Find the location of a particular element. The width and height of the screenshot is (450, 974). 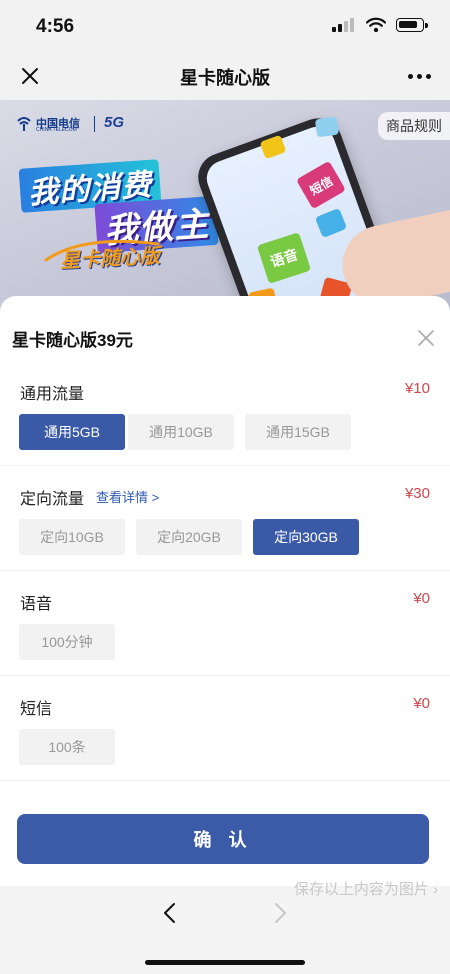

page-title: 星卡随心版 is located at coordinates (225, 78).